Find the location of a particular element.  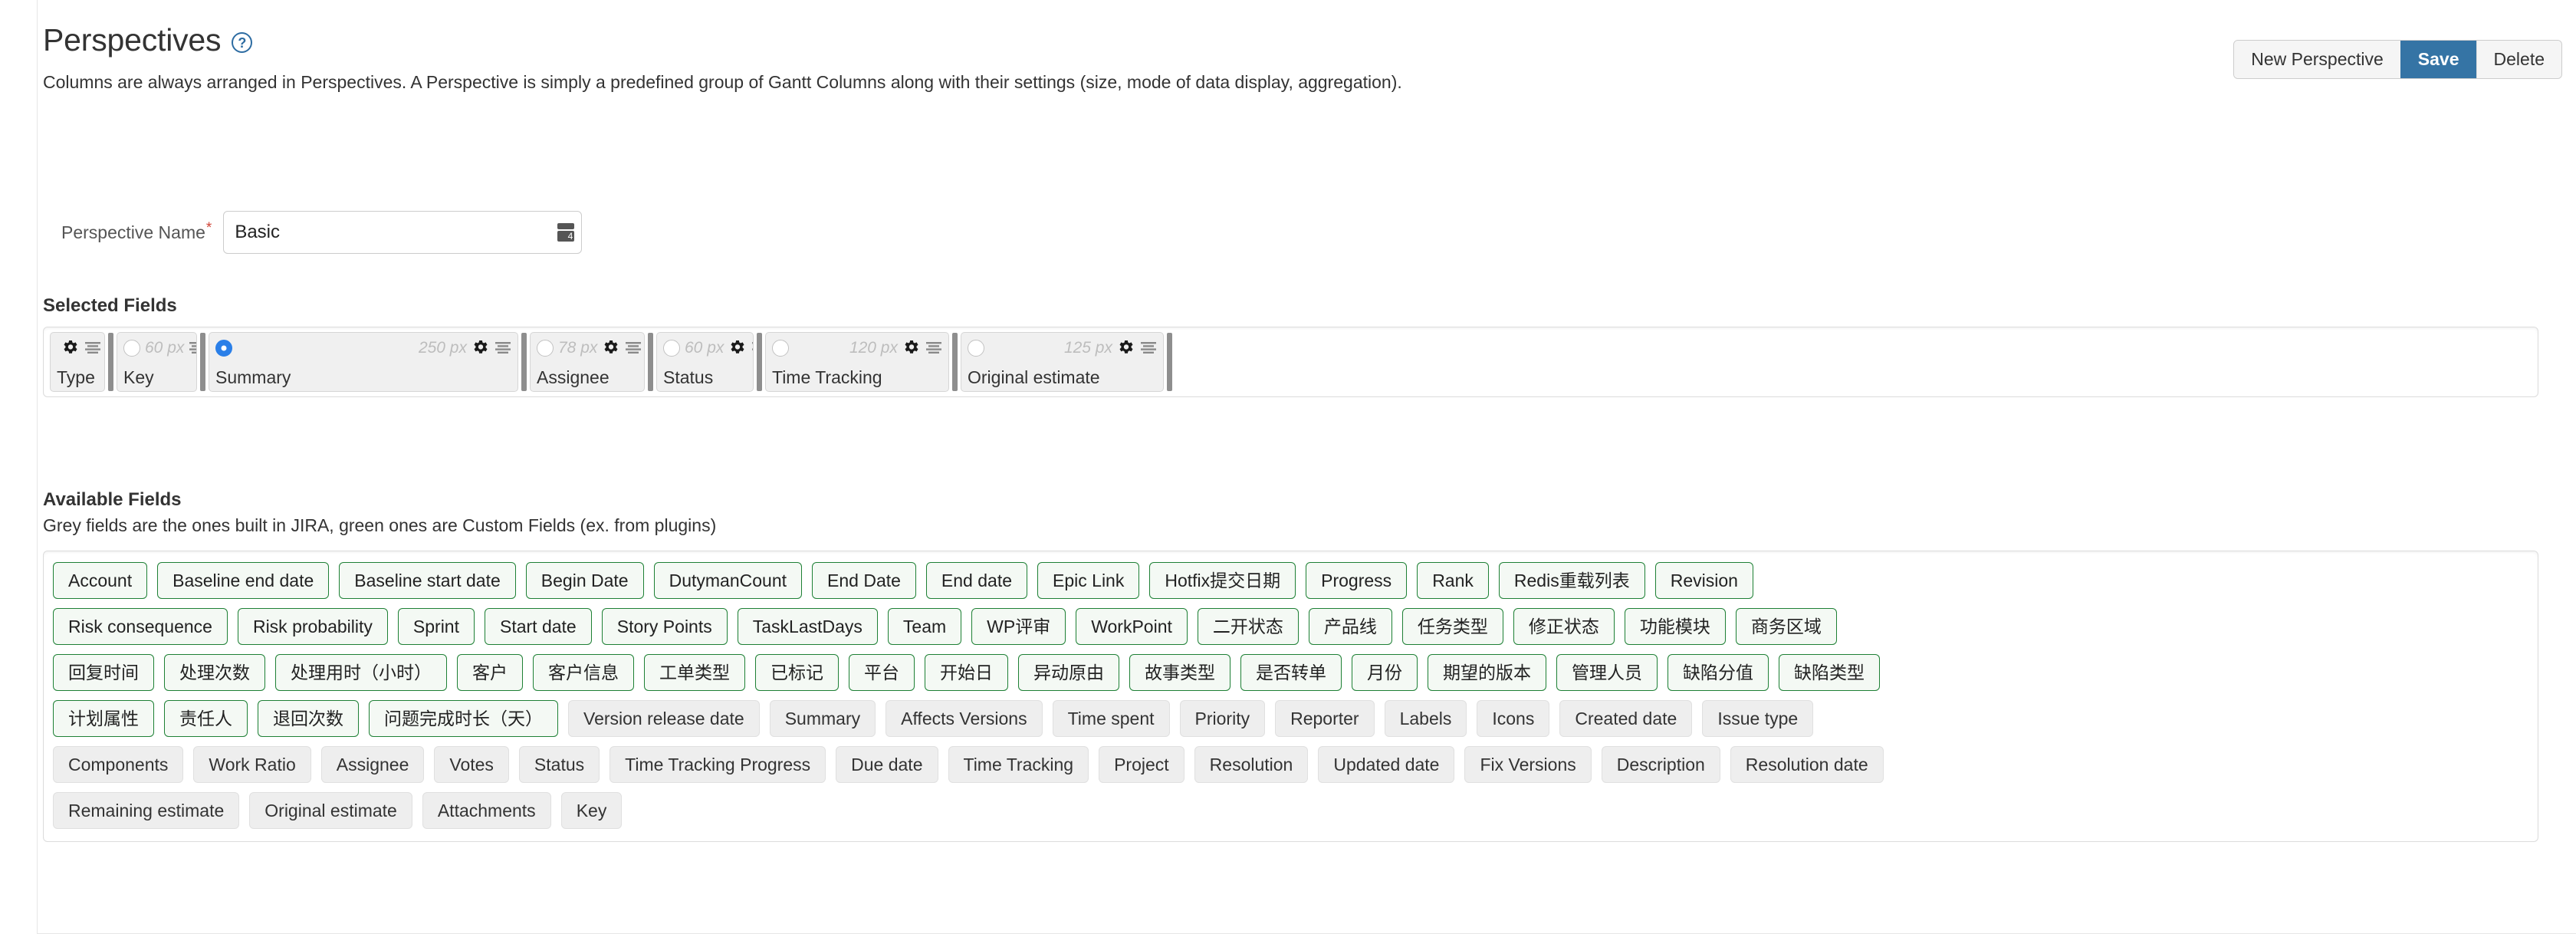

delete-button: Delete is located at coordinates (2518, 59).